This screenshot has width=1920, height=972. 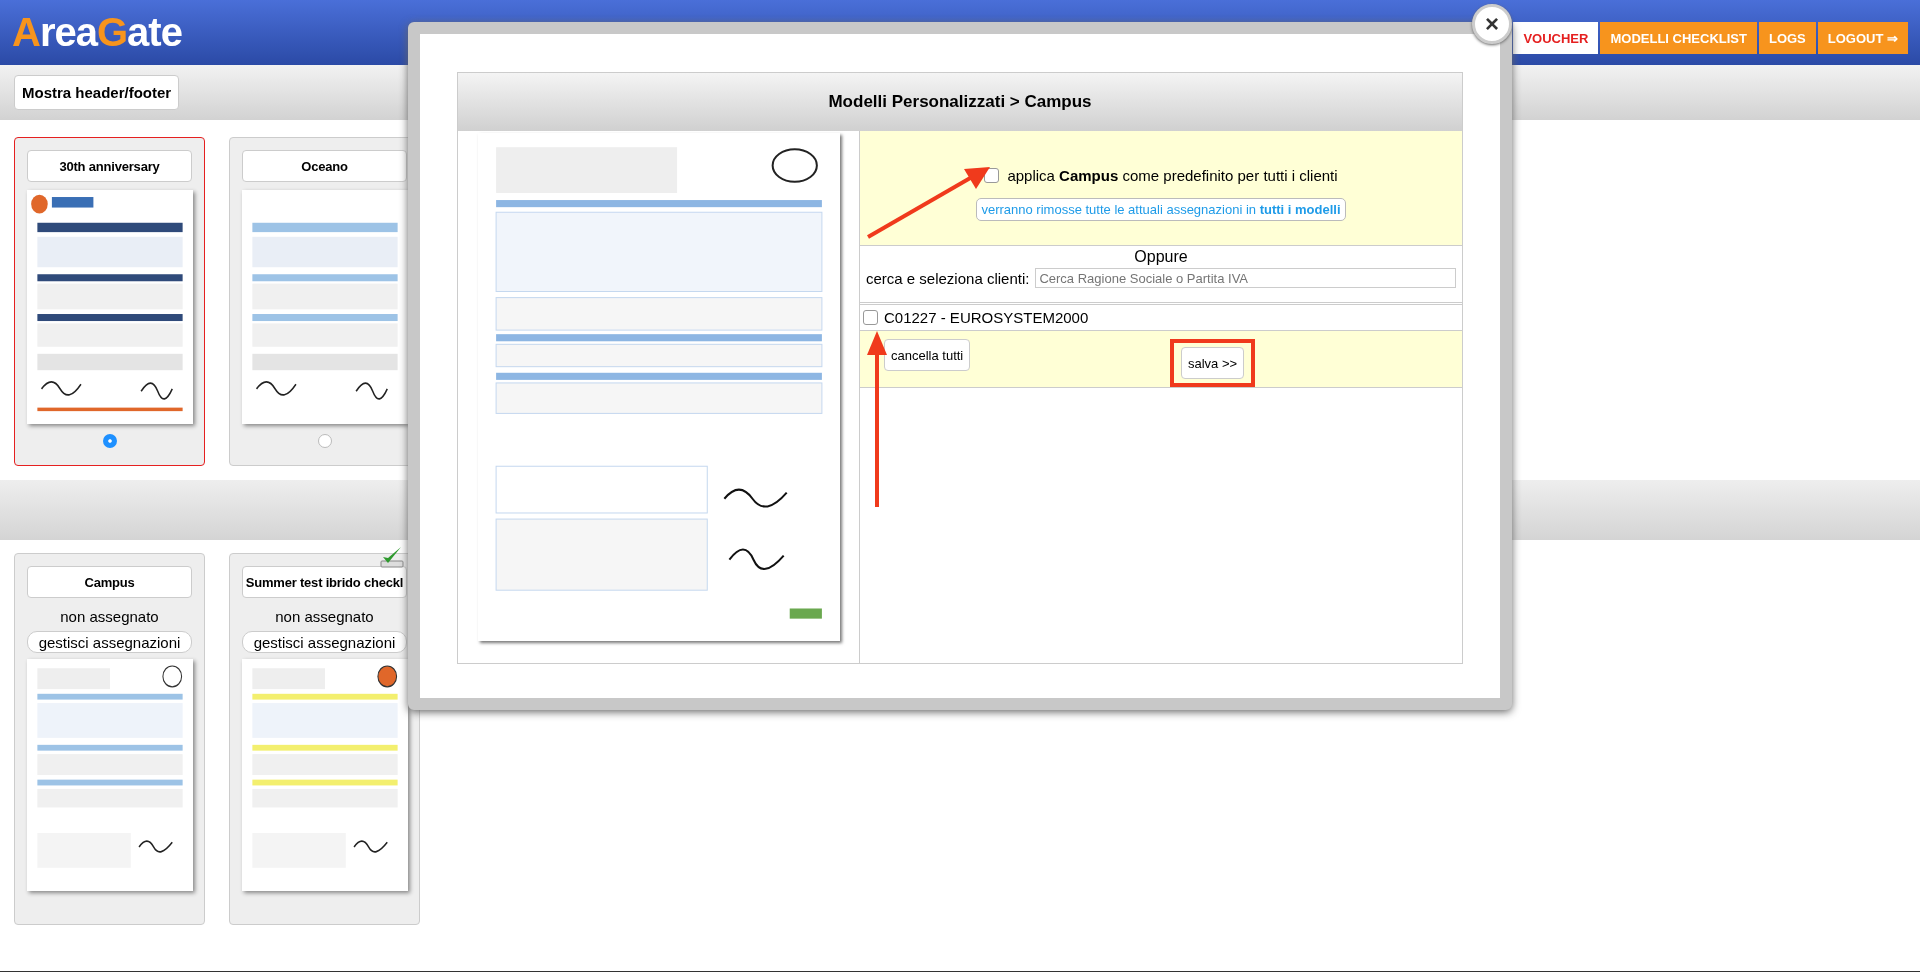 What do you see at coordinates (109, 301) in the screenshot?
I see `template-card: 30th anniversary` at bounding box center [109, 301].